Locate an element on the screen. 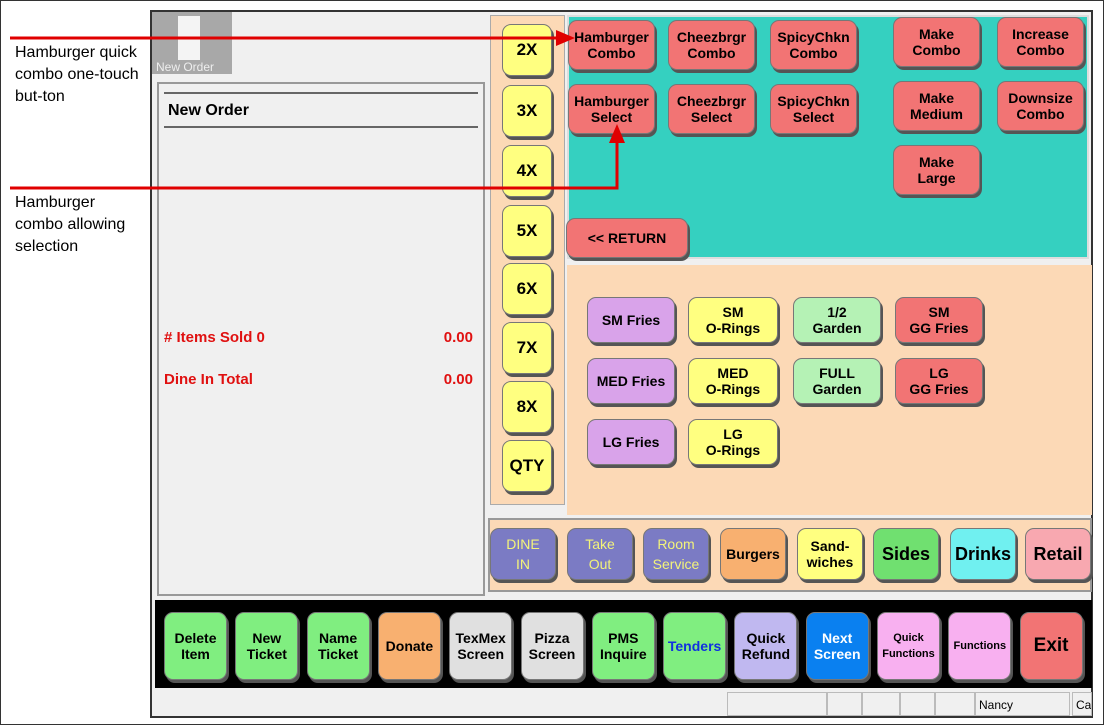  arrow-head-select is located at coordinates (617, 133).